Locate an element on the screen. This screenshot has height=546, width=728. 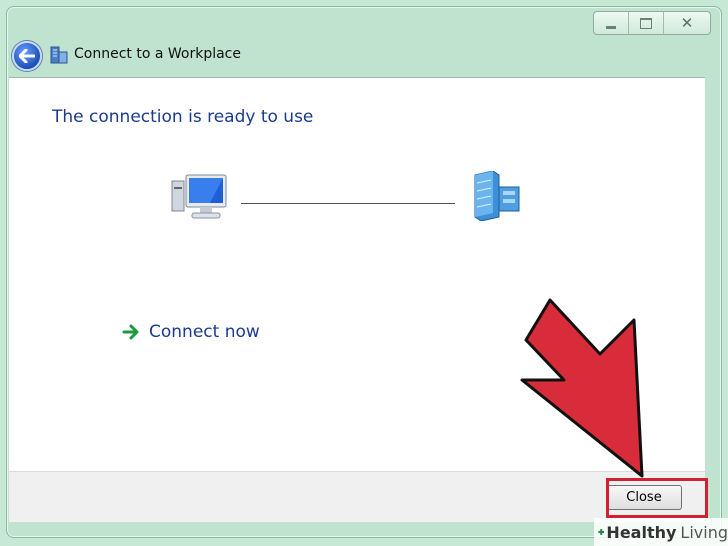
watermark: Healthy Living is located at coordinates (661, 532).